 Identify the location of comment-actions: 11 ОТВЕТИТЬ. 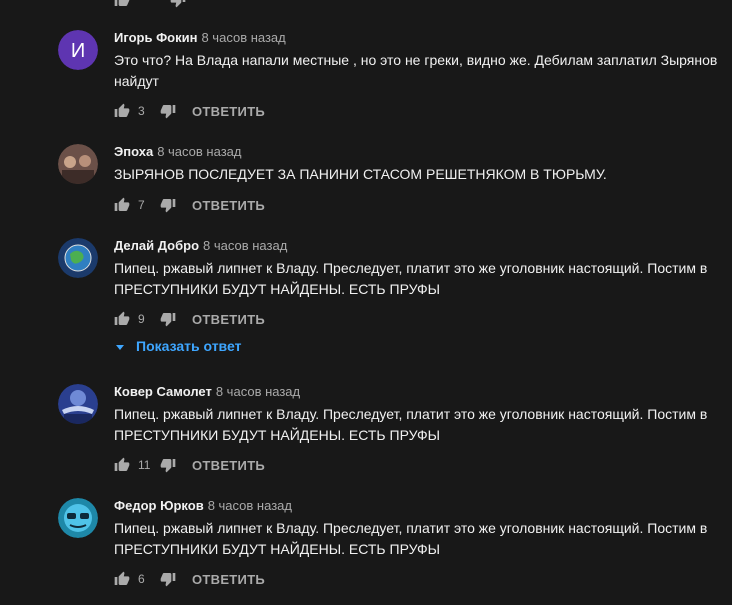
(189, 465).